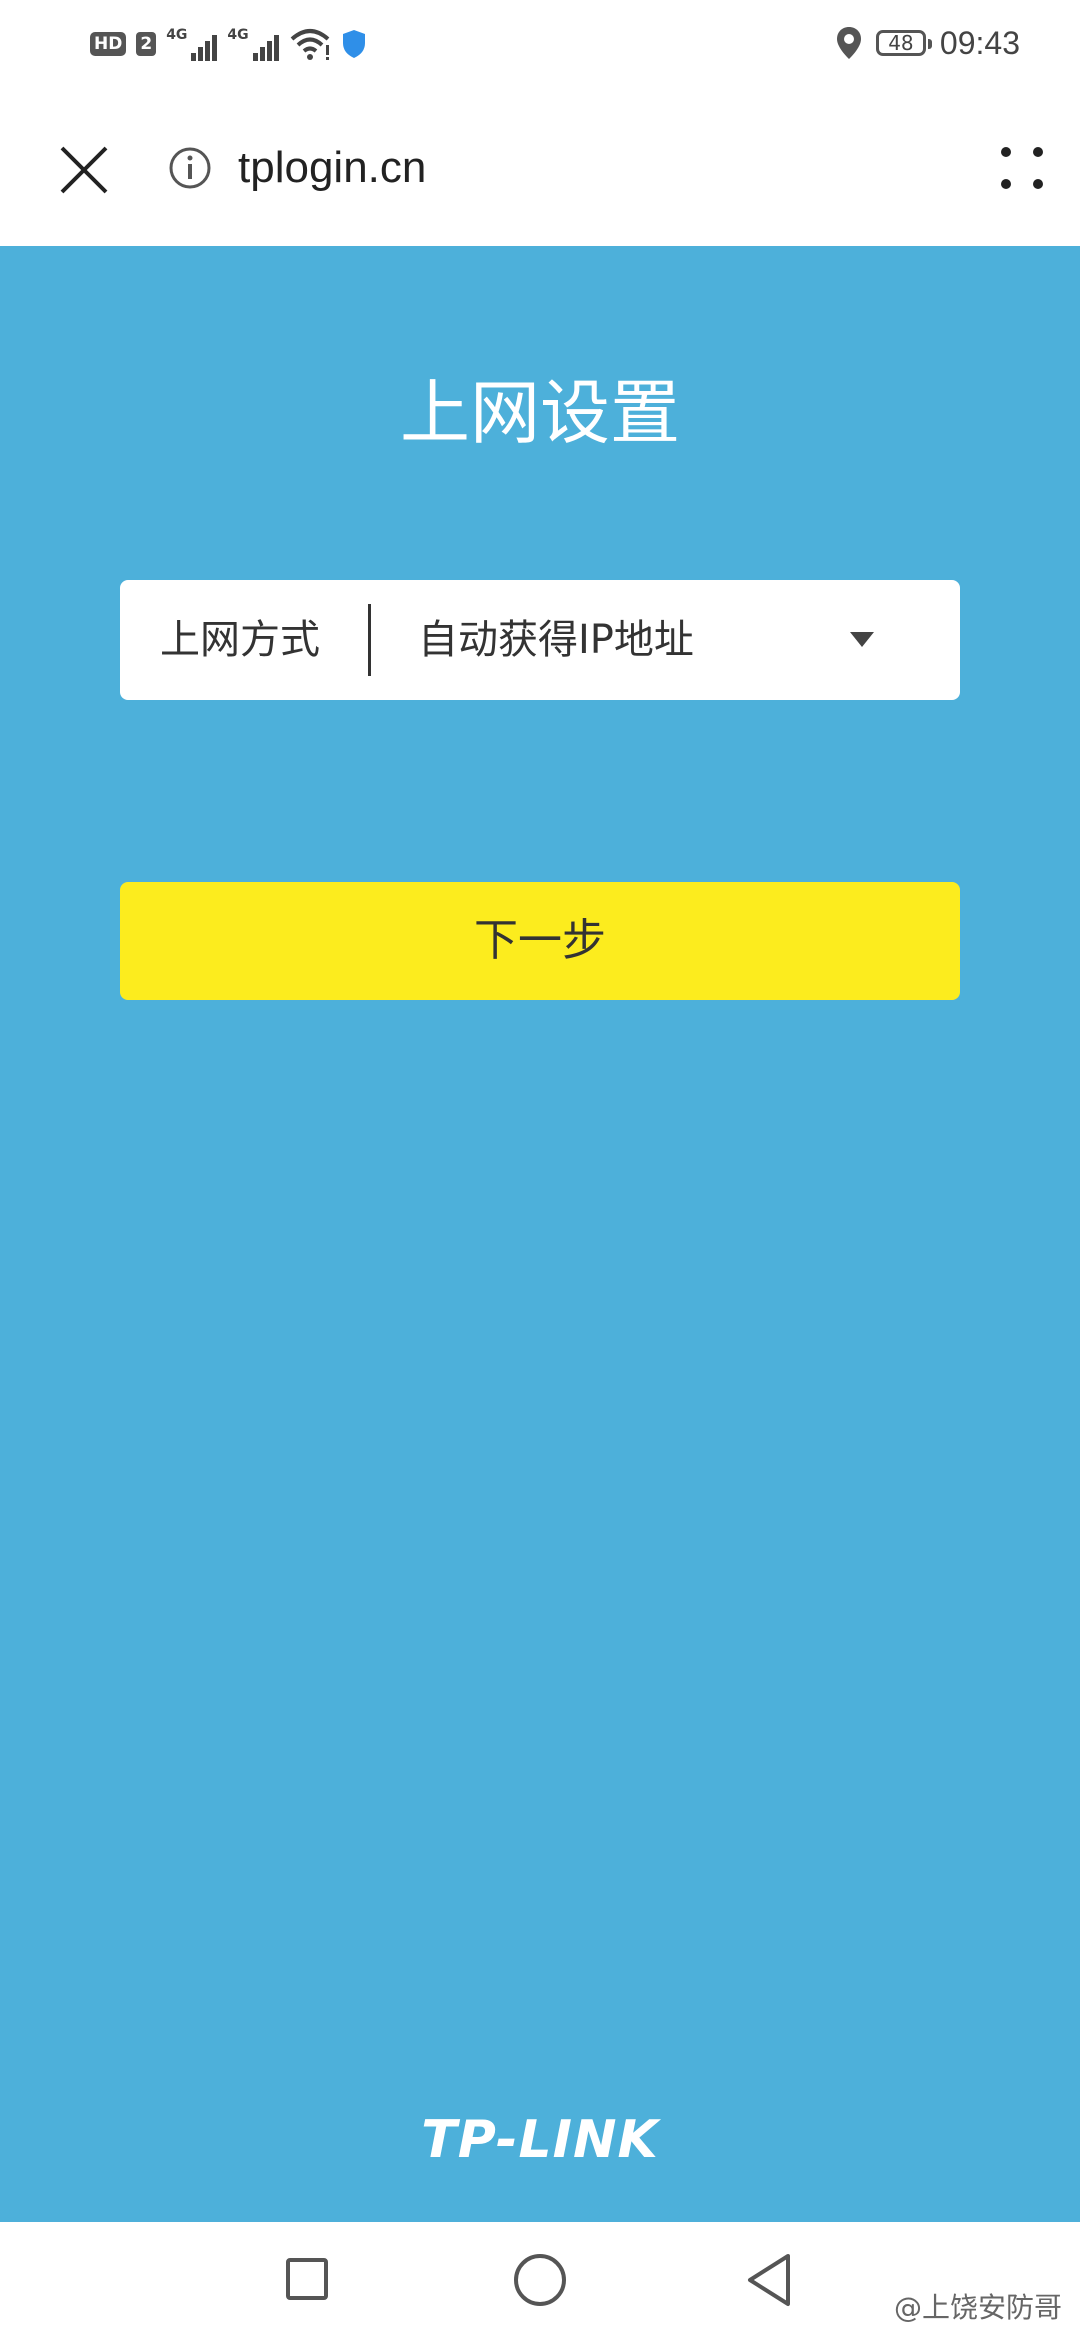 The width and height of the screenshot is (1080, 2340). I want to click on connection-type-value: 自动获得IP地址, so click(556, 640).